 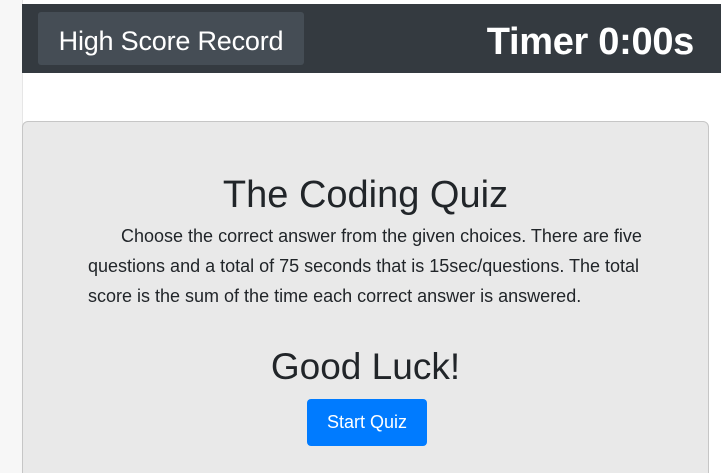 I want to click on high-score-record-button: High Score Record, so click(x=171, y=38).